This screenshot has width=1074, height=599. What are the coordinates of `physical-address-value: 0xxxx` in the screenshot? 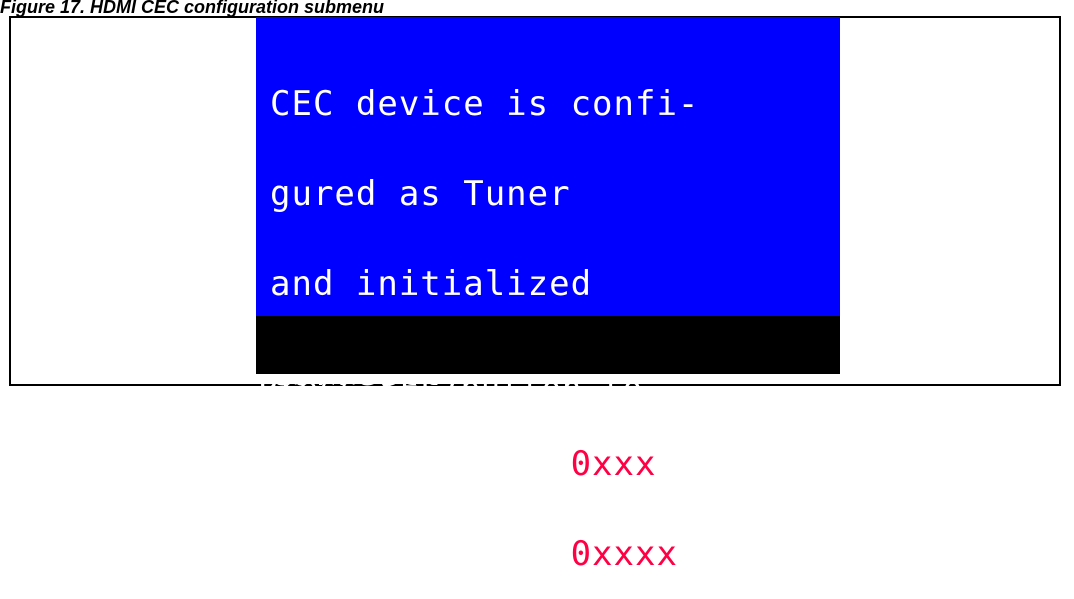 It's located at (624, 554).